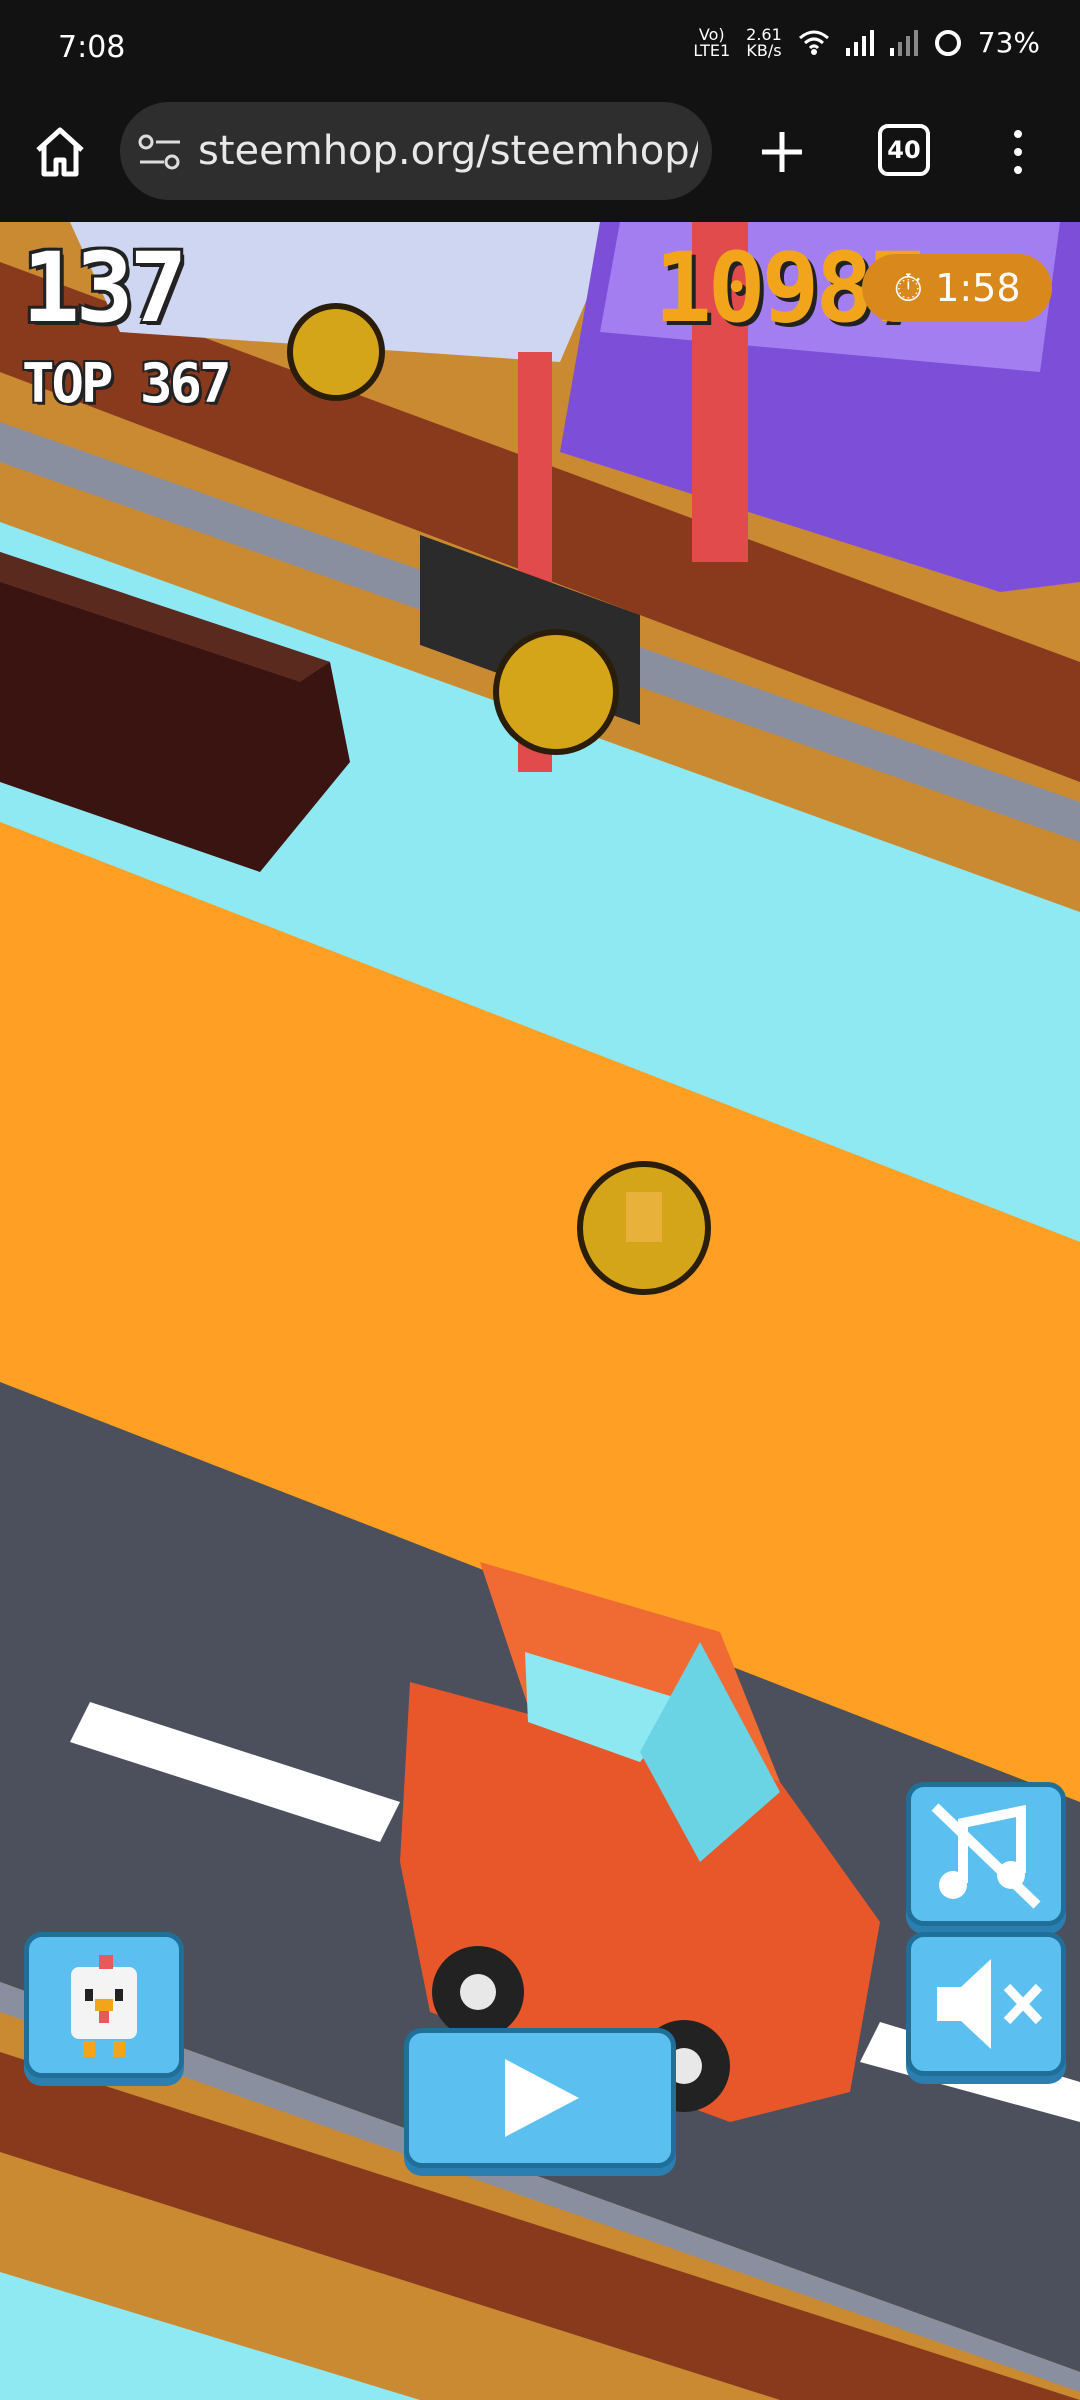  I want to click on address-bar: steemhop.org/steemhop/inc, so click(416, 151).